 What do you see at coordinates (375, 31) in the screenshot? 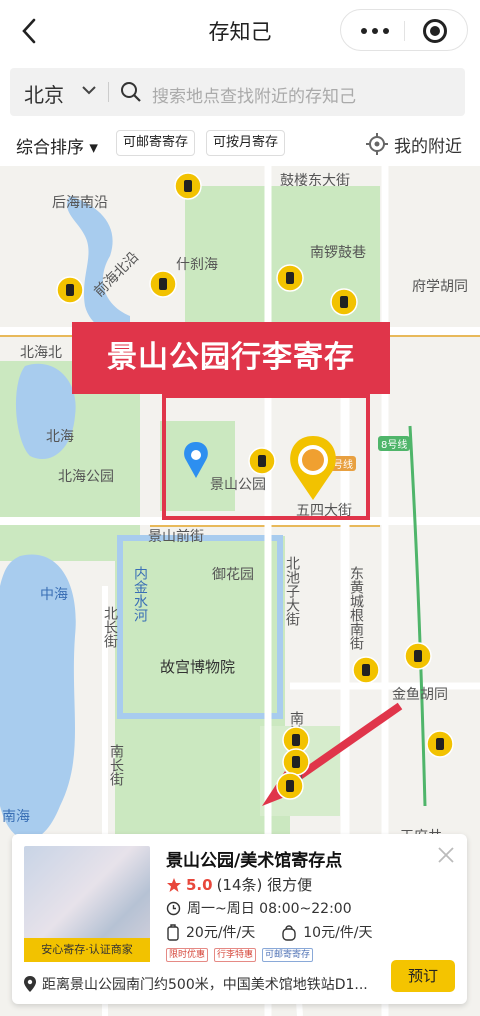
I see `more-button` at bounding box center [375, 31].